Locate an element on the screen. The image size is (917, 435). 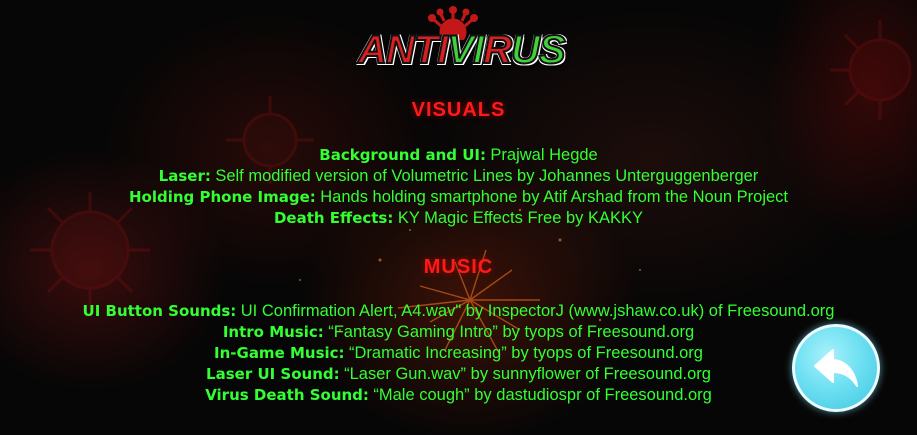
game-logo: ANTIVIRUS is located at coordinates (462, 42).